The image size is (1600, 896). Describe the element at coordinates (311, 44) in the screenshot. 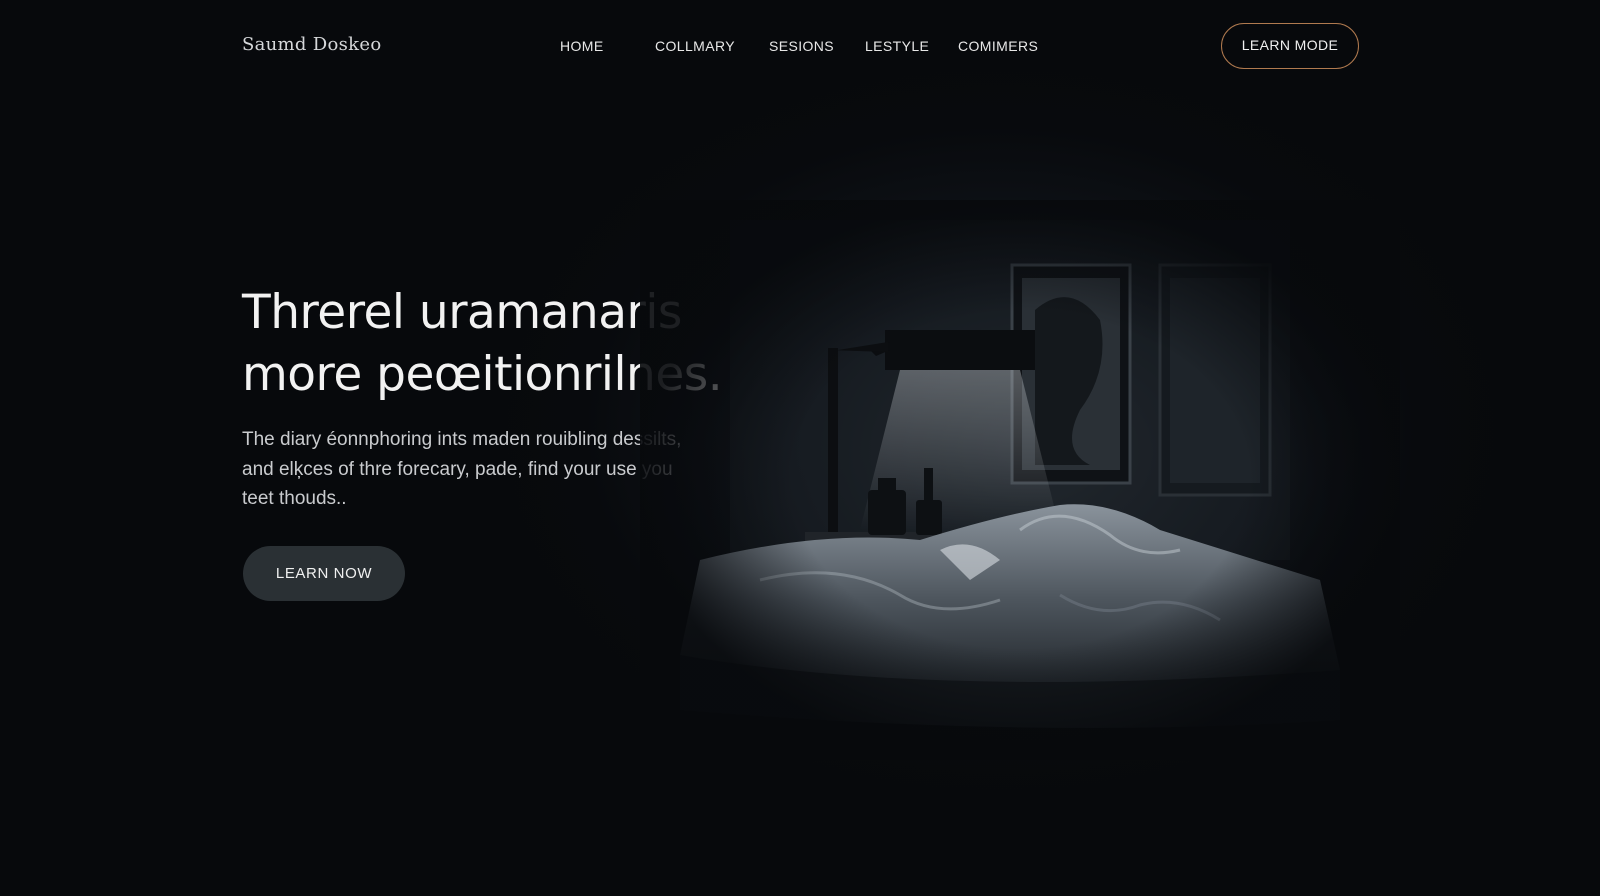

I see `site-logo: Saumd Doskeo` at that location.